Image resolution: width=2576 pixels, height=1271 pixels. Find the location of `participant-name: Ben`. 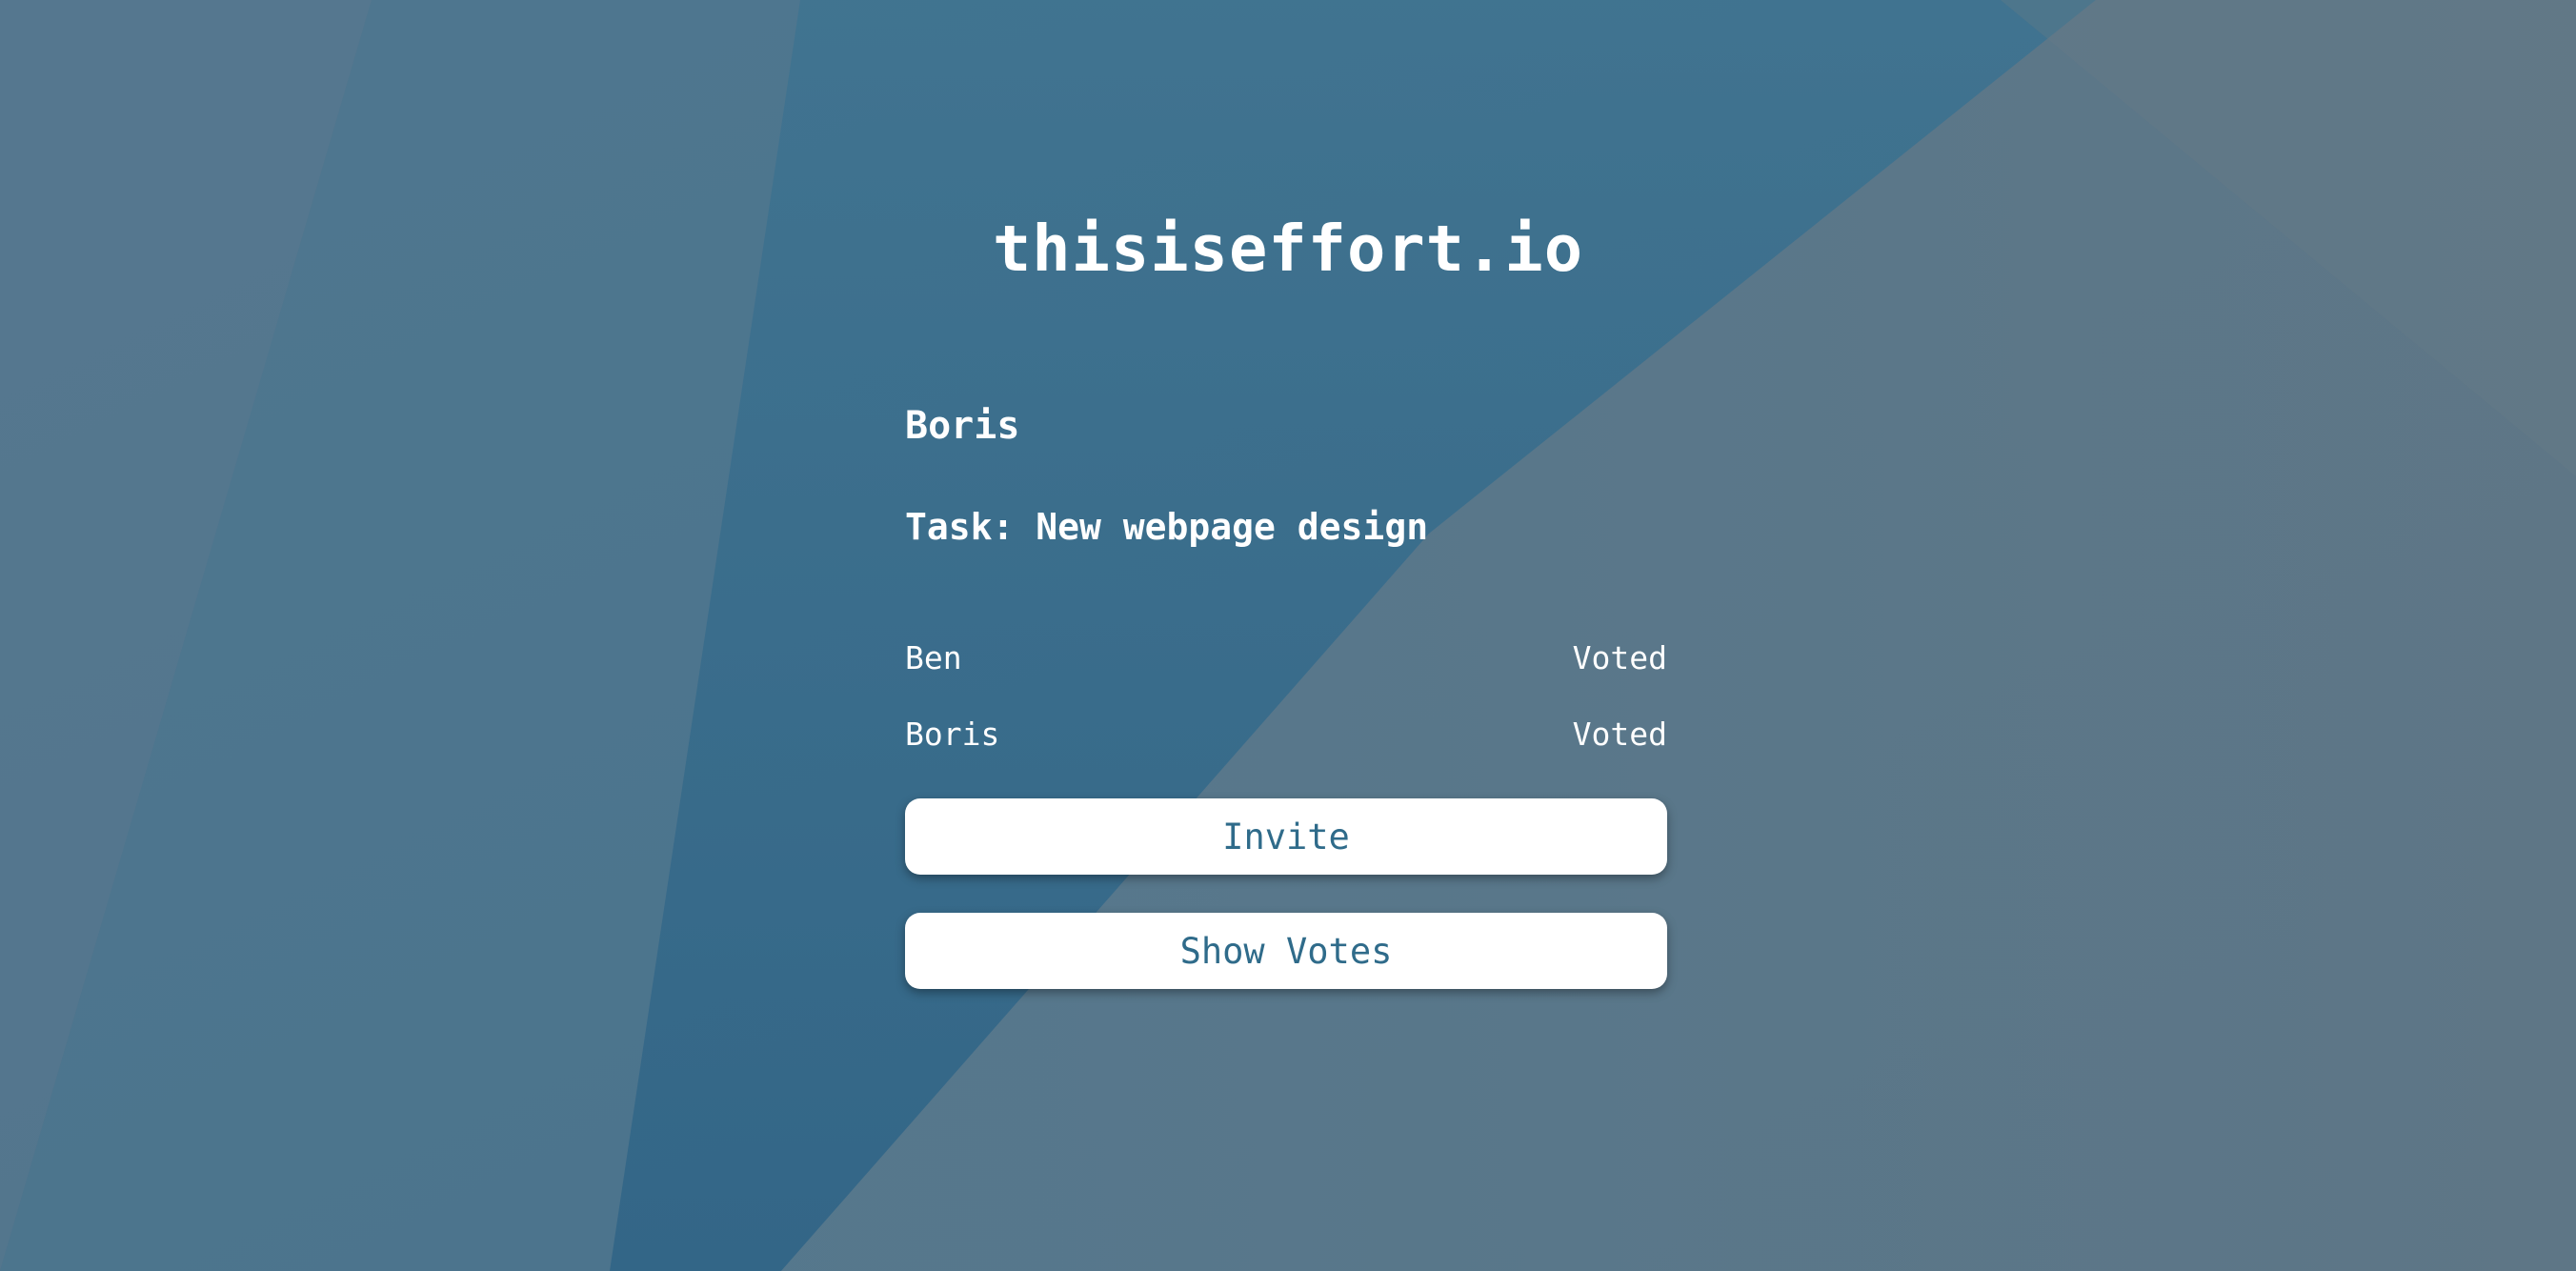

participant-name: Ben is located at coordinates (933, 657).